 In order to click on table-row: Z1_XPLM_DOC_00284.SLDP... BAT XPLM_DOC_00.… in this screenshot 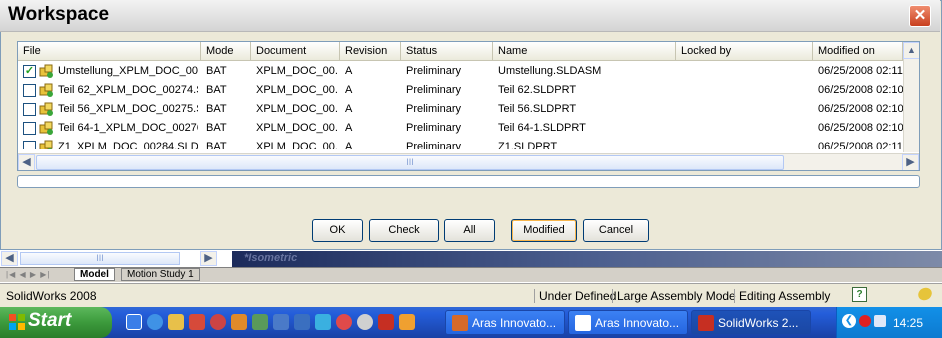, I will do `click(460, 143)`.